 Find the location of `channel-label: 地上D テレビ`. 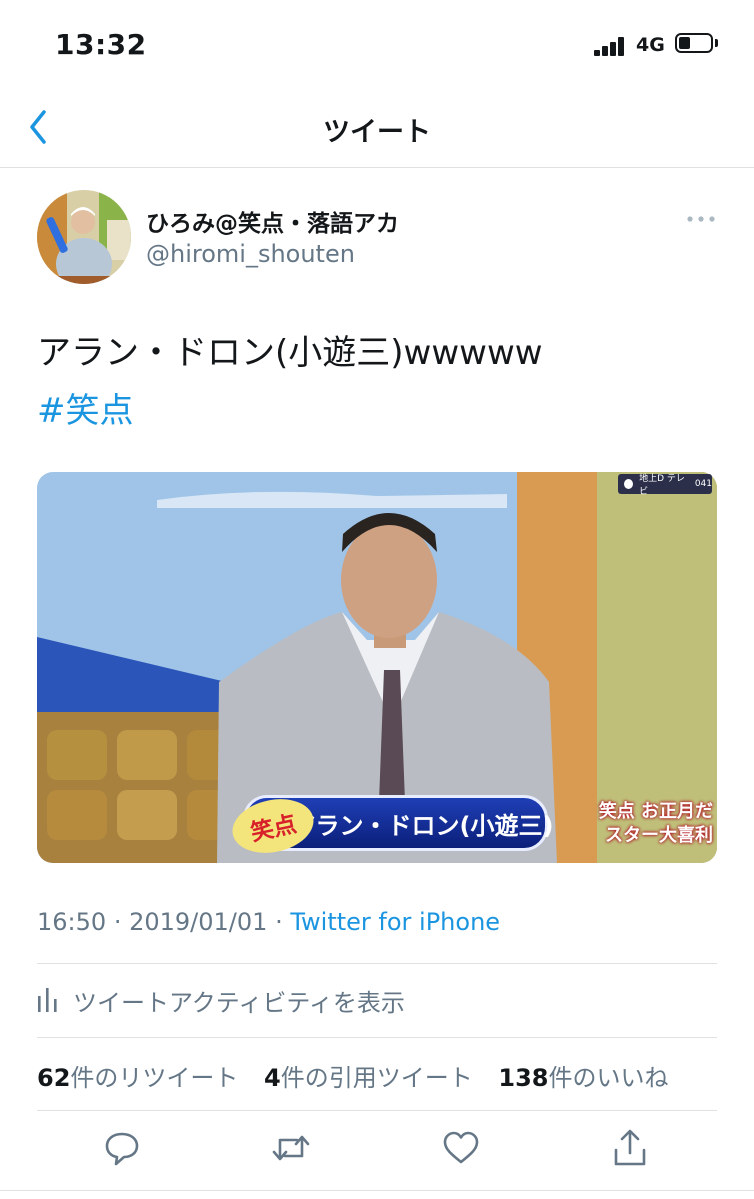

channel-label: 地上D テレビ is located at coordinates (662, 485).